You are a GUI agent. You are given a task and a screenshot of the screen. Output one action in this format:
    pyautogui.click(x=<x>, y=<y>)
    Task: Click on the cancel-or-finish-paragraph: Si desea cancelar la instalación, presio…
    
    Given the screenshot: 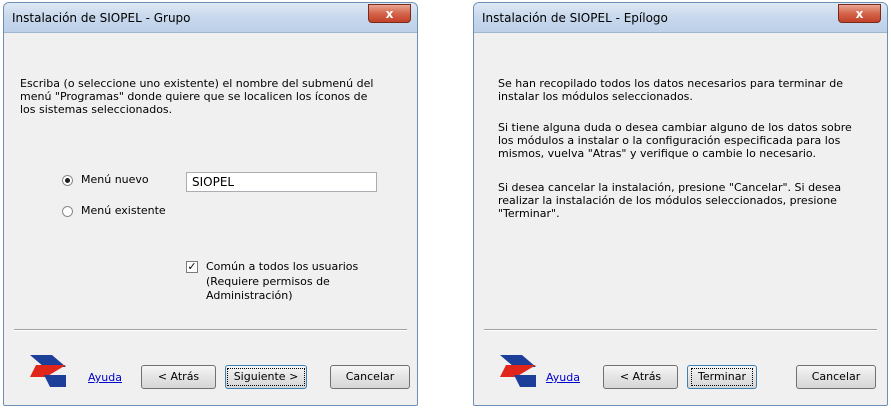 What is the action you would take?
    pyautogui.click(x=670, y=200)
    